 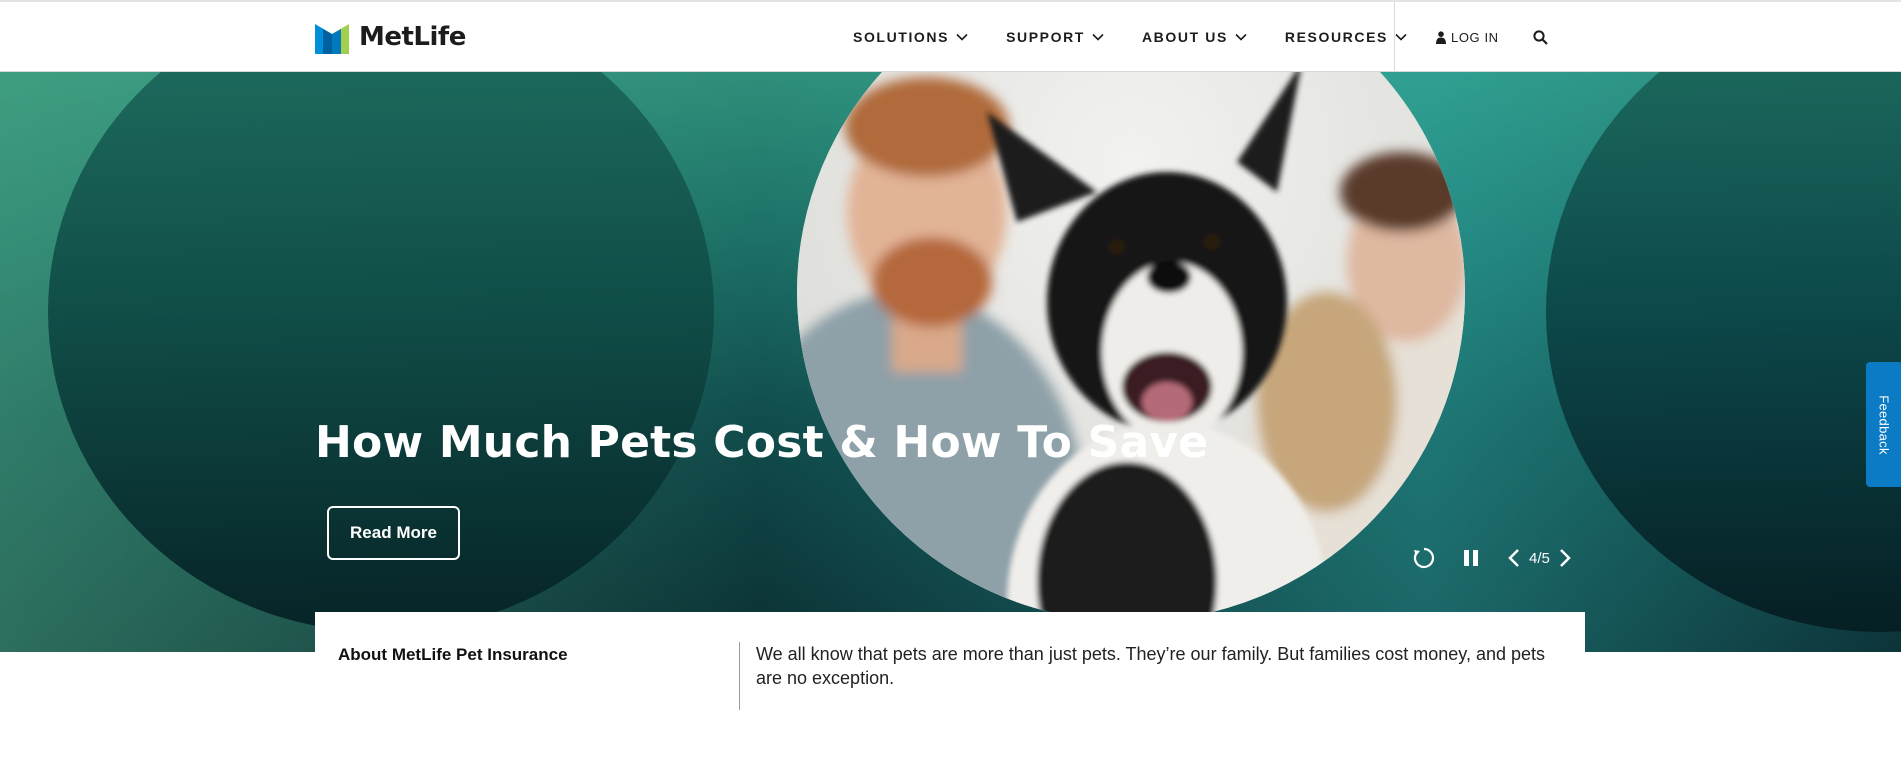 What do you see at coordinates (762, 442) in the screenshot?
I see `hero-title: How Much Pets Cost & How To Save` at bounding box center [762, 442].